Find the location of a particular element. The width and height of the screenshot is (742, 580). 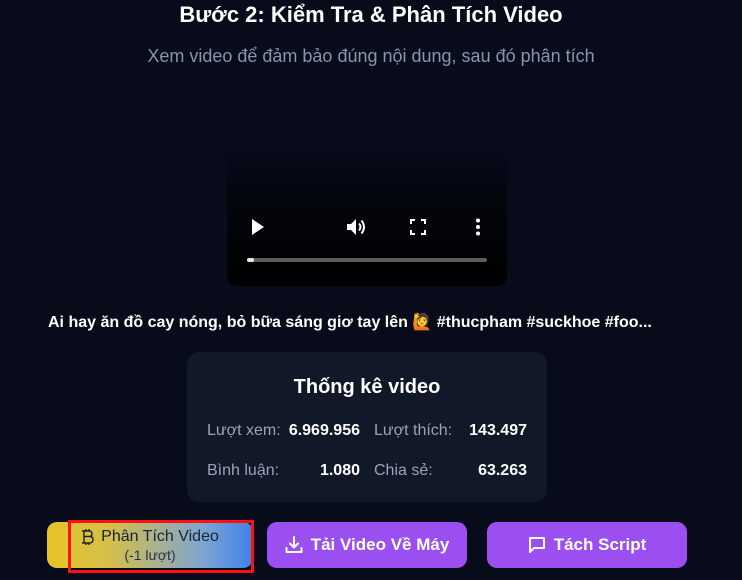

video-controls is located at coordinates (367, 227).